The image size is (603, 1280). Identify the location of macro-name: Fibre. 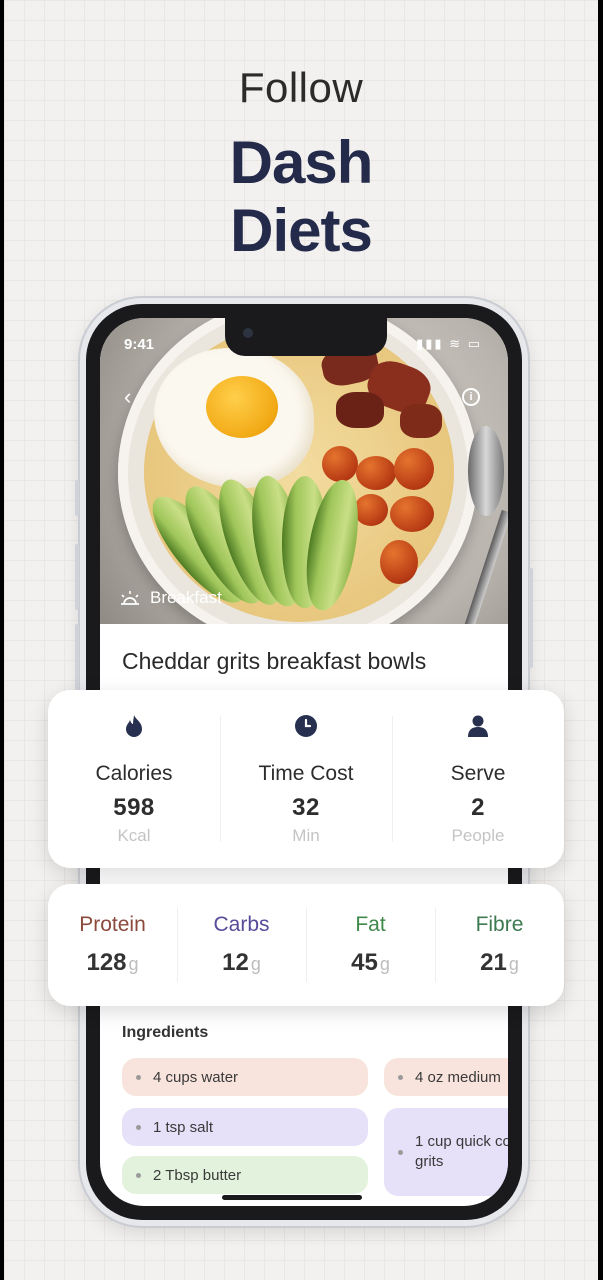
(499, 924).